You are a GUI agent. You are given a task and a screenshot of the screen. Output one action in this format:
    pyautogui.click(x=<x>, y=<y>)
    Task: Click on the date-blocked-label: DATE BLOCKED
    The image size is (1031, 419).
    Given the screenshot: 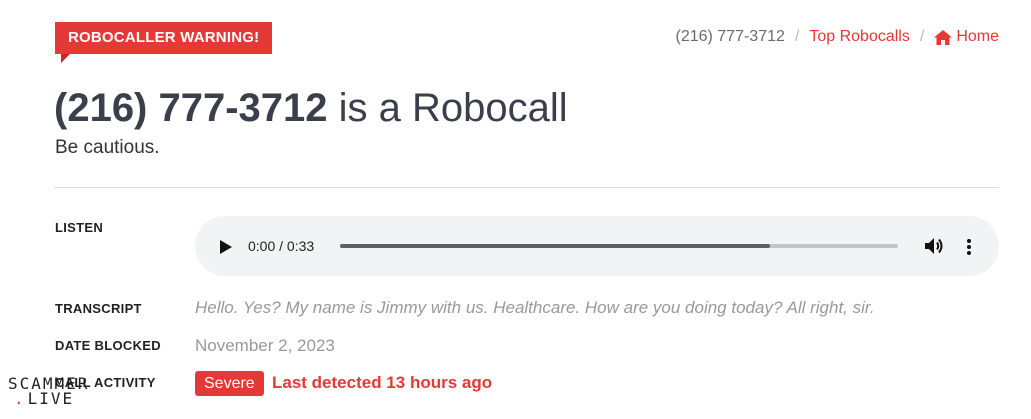 What is the action you would take?
    pyautogui.click(x=108, y=345)
    